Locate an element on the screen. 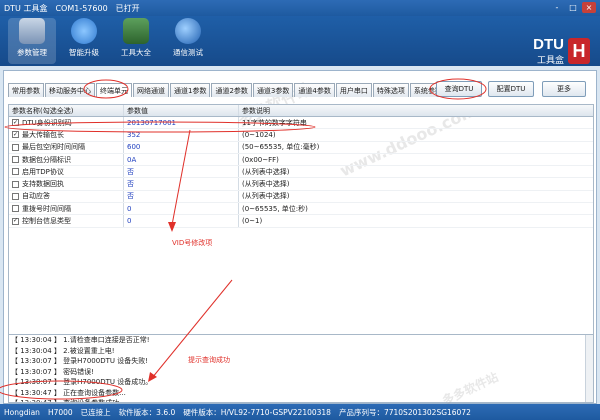  tab-user-serial: 用户串口 is located at coordinates (353, 90).